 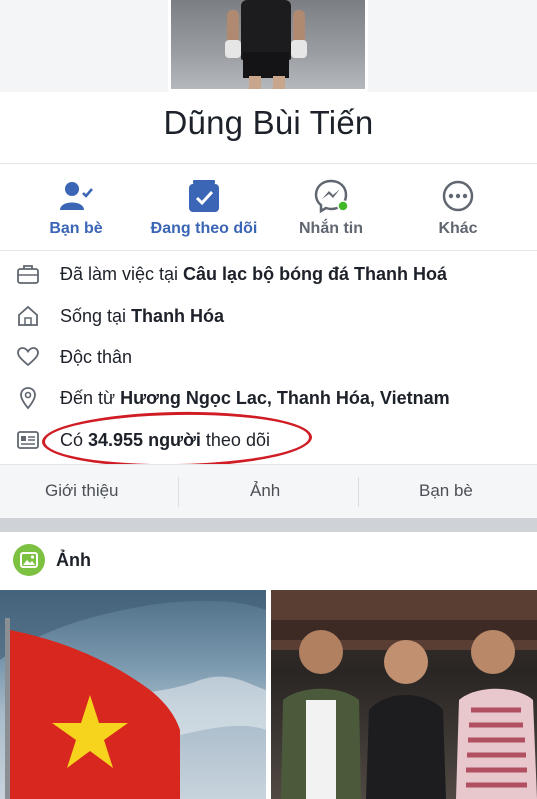 What do you see at coordinates (458, 196) in the screenshot?
I see `more-icon` at bounding box center [458, 196].